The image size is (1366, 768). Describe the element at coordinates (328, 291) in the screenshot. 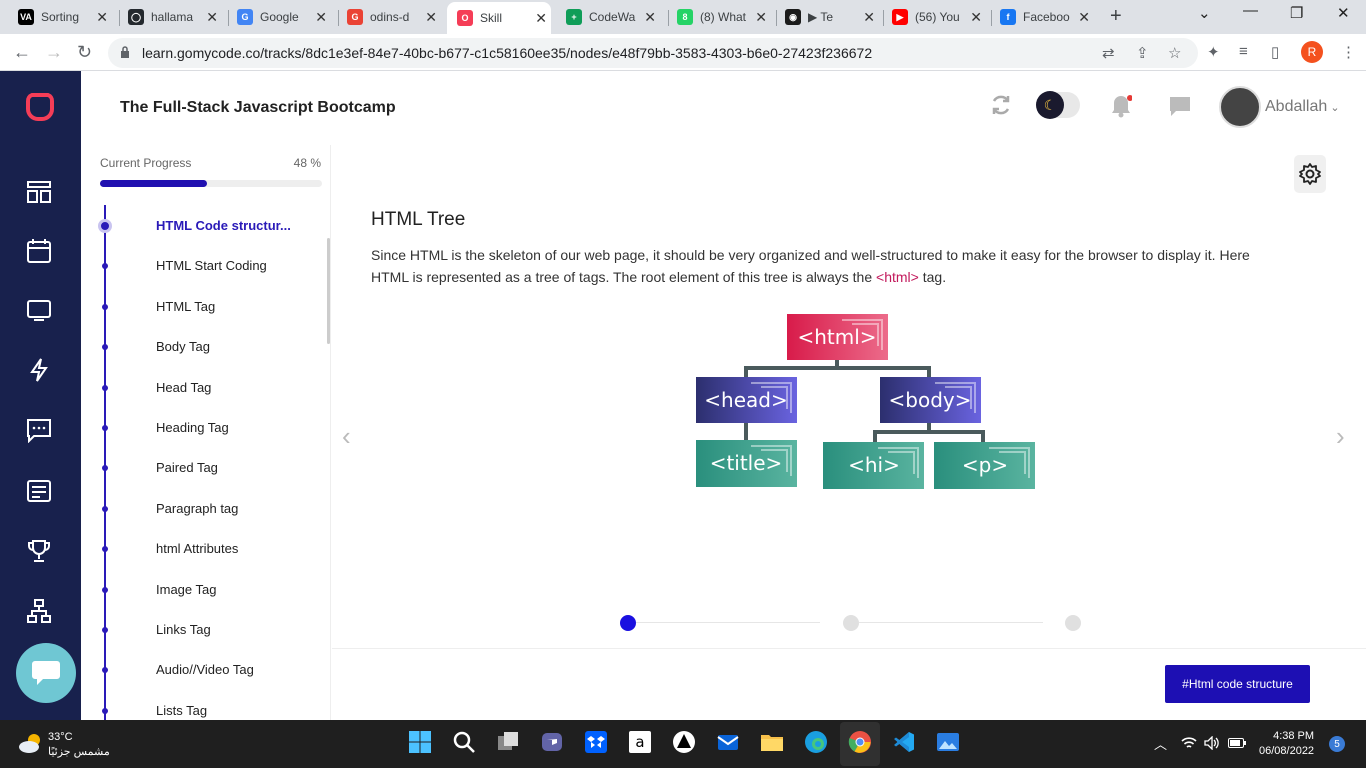

I see `lesson-scrollbar` at that location.